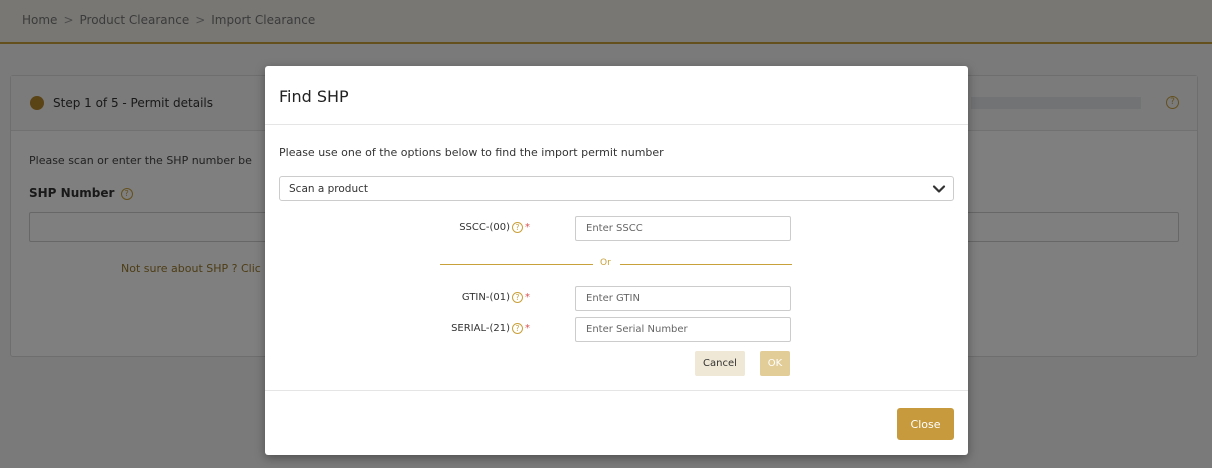 This screenshot has width=1212, height=468. I want to click on modal-header: Find SHP, so click(616, 95).